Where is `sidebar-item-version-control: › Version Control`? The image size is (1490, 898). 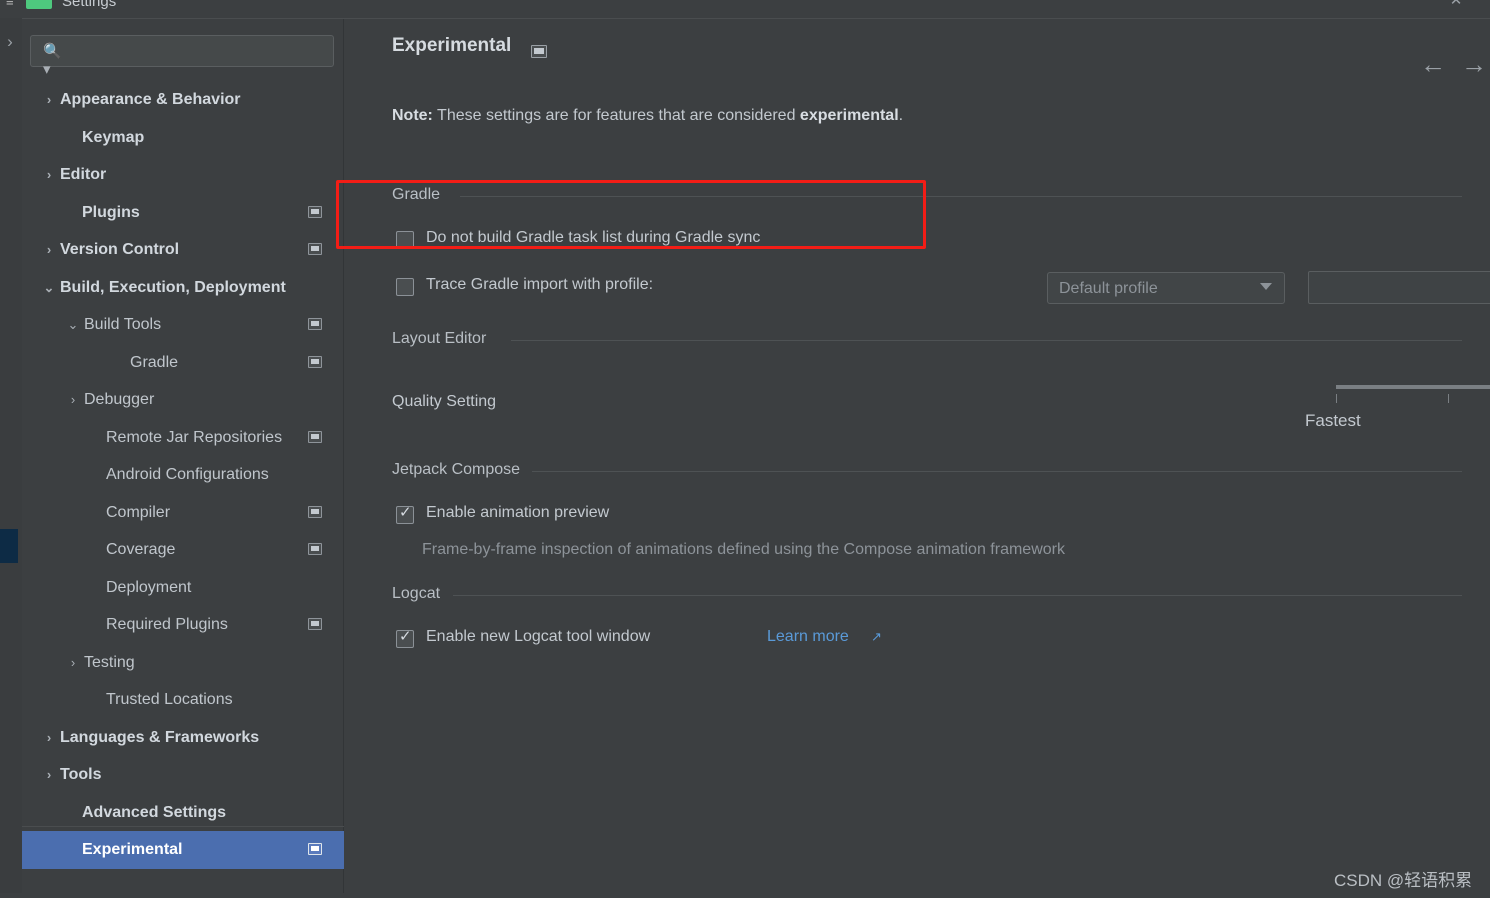 sidebar-item-version-control: › Version Control is located at coordinates (183, 250).